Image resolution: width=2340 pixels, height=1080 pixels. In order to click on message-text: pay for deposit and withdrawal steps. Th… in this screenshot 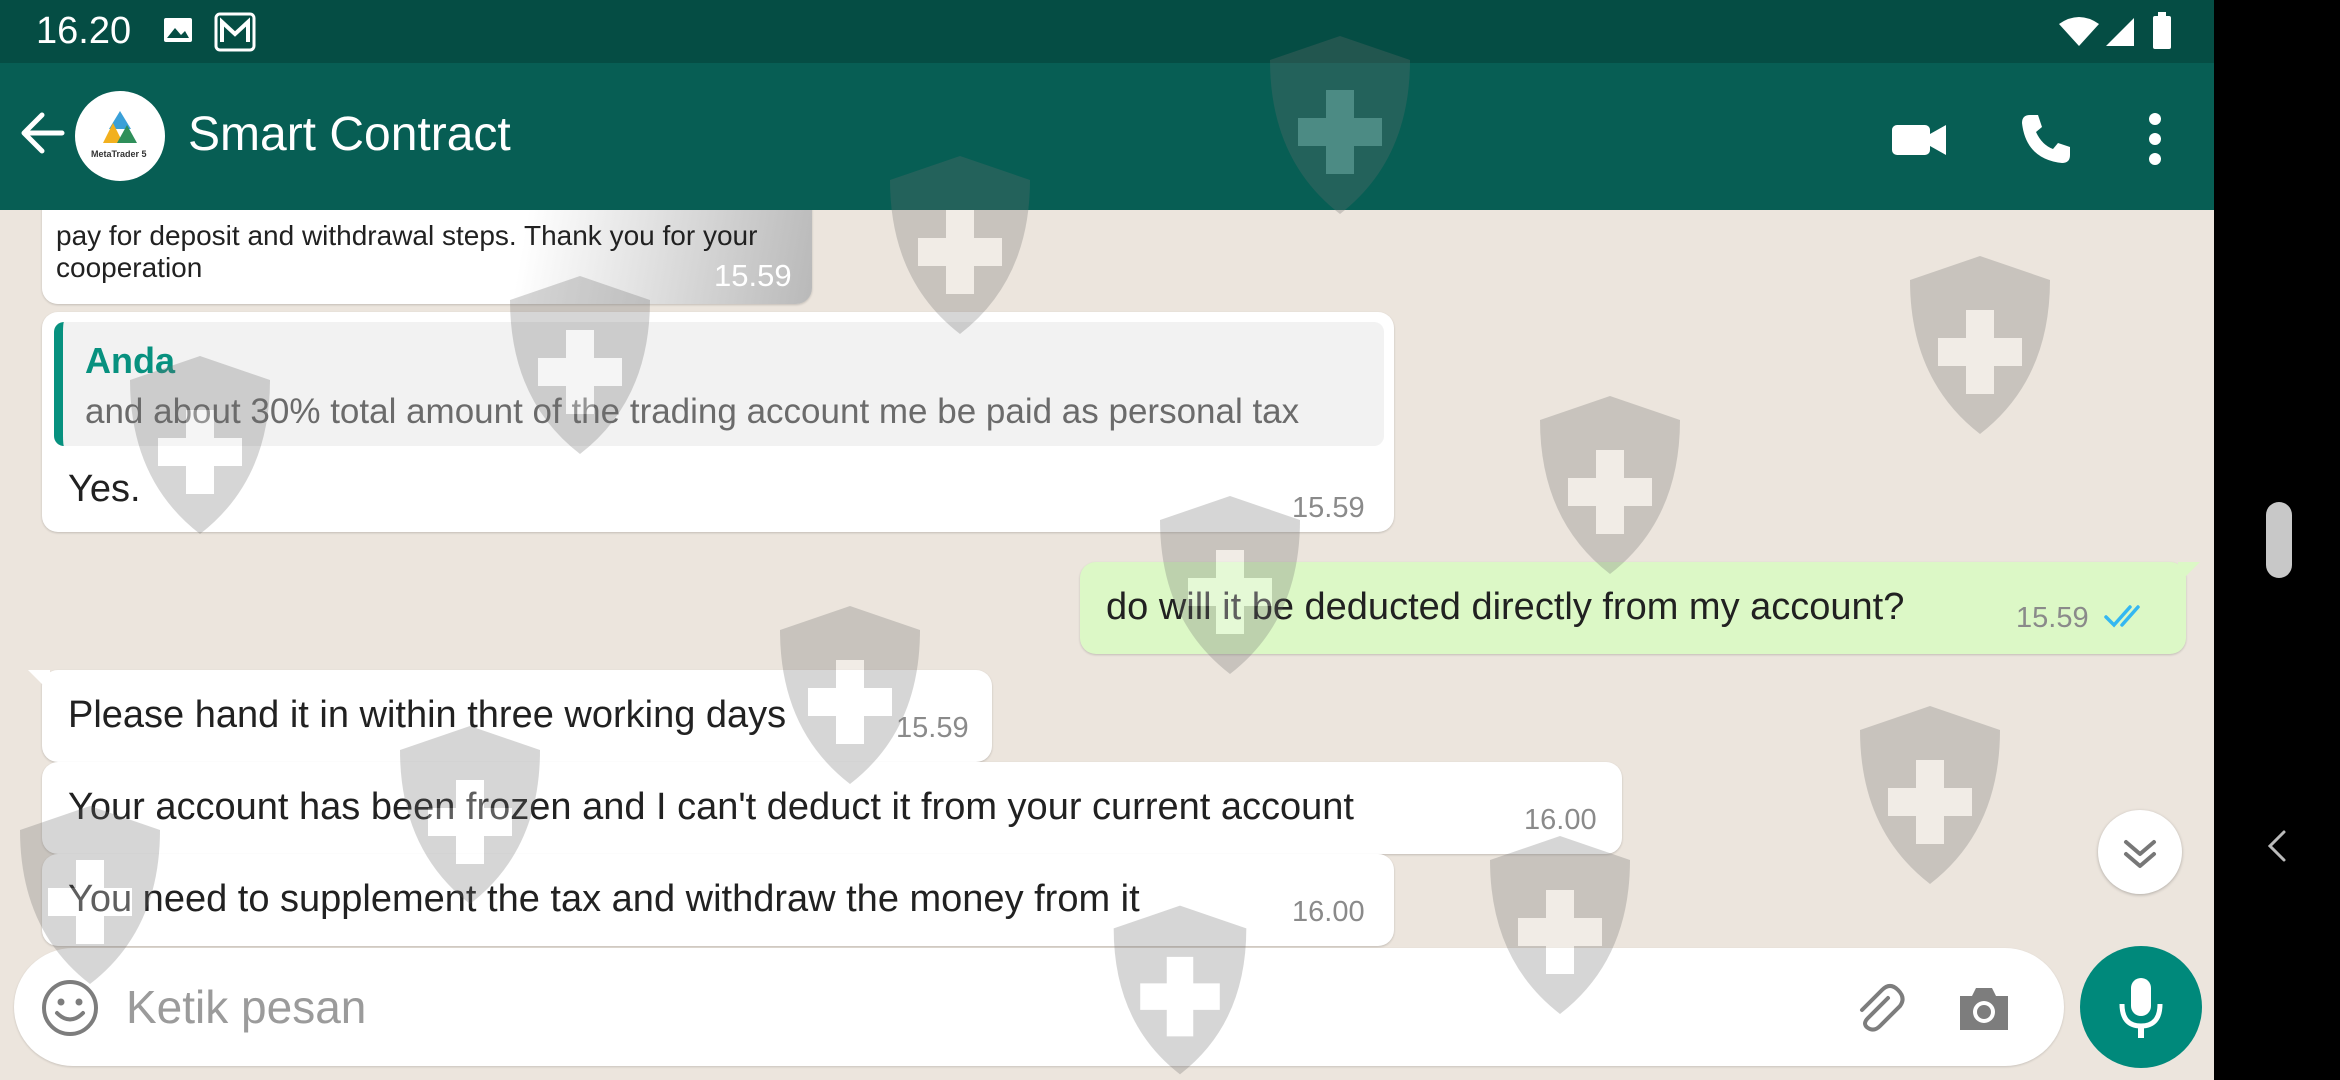, I will do `click(407, 235)`.